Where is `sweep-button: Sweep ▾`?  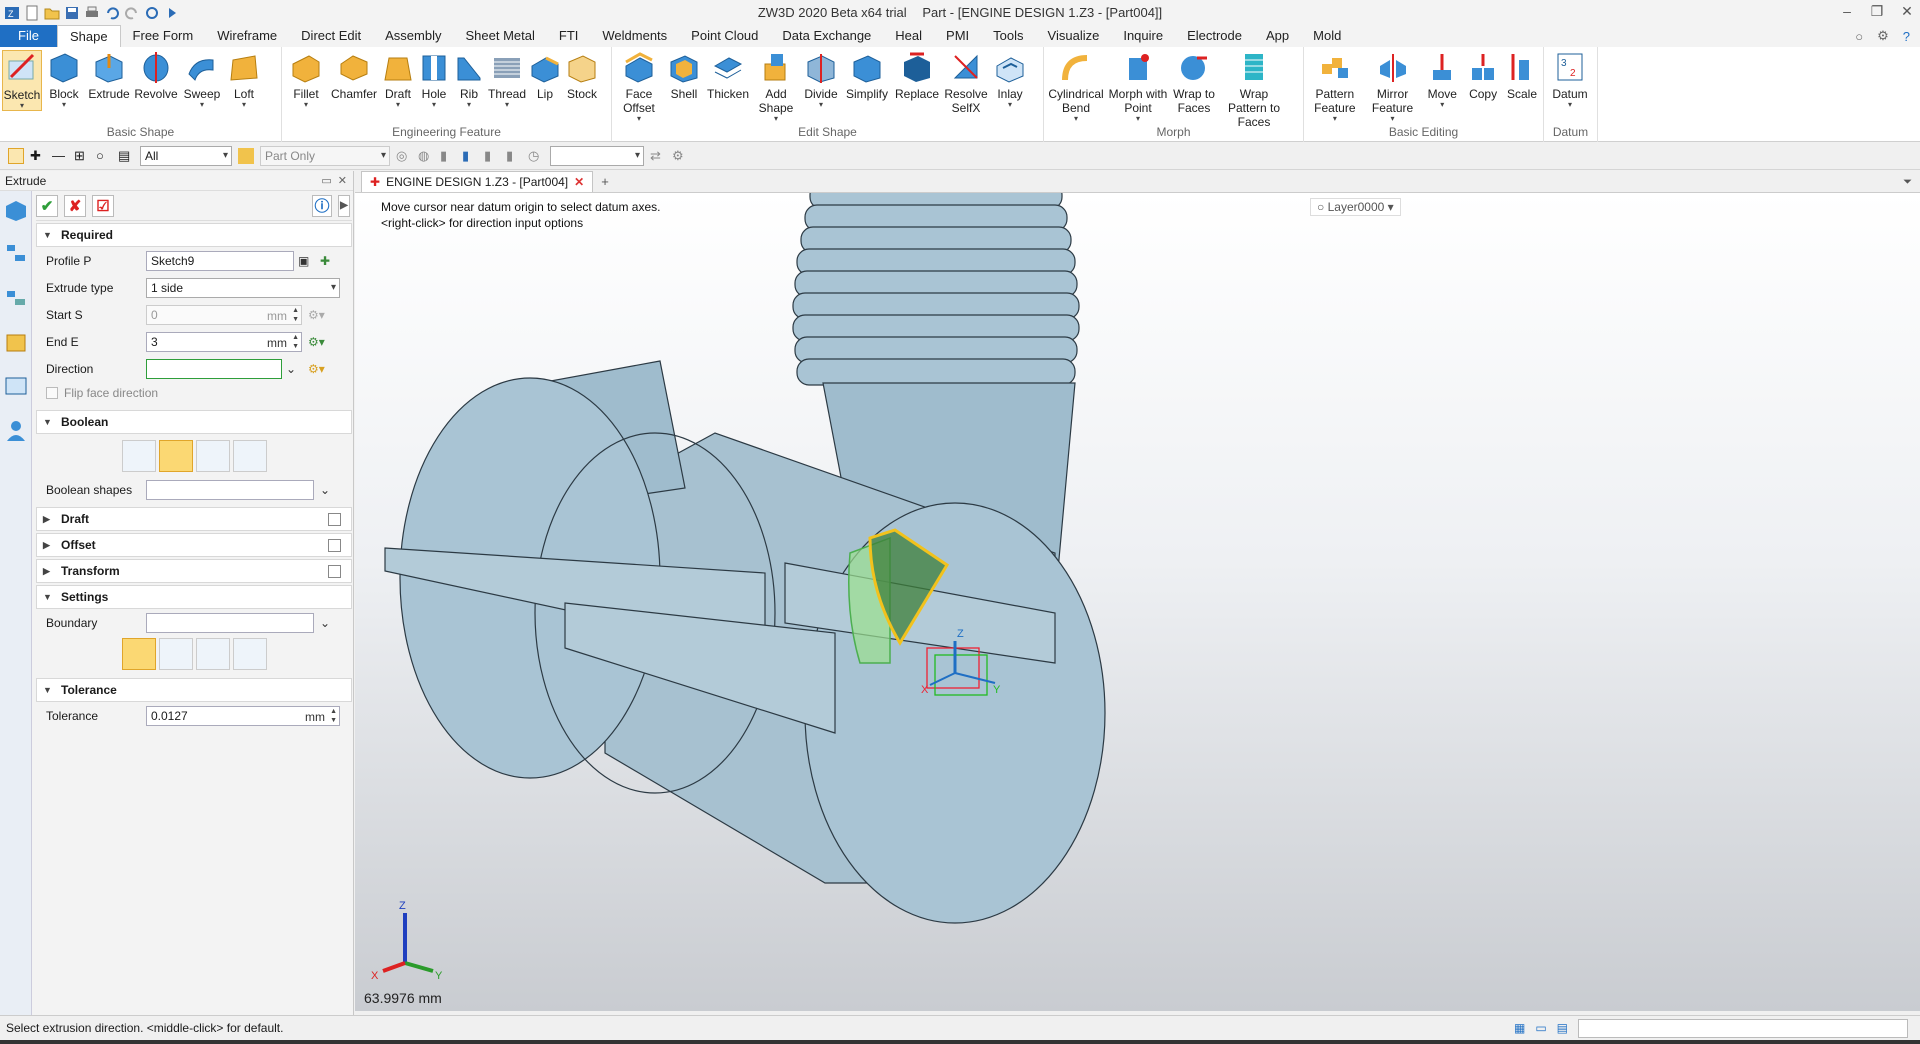 sweep-button: Sweep ▾ is located at coordinates (202, 79).